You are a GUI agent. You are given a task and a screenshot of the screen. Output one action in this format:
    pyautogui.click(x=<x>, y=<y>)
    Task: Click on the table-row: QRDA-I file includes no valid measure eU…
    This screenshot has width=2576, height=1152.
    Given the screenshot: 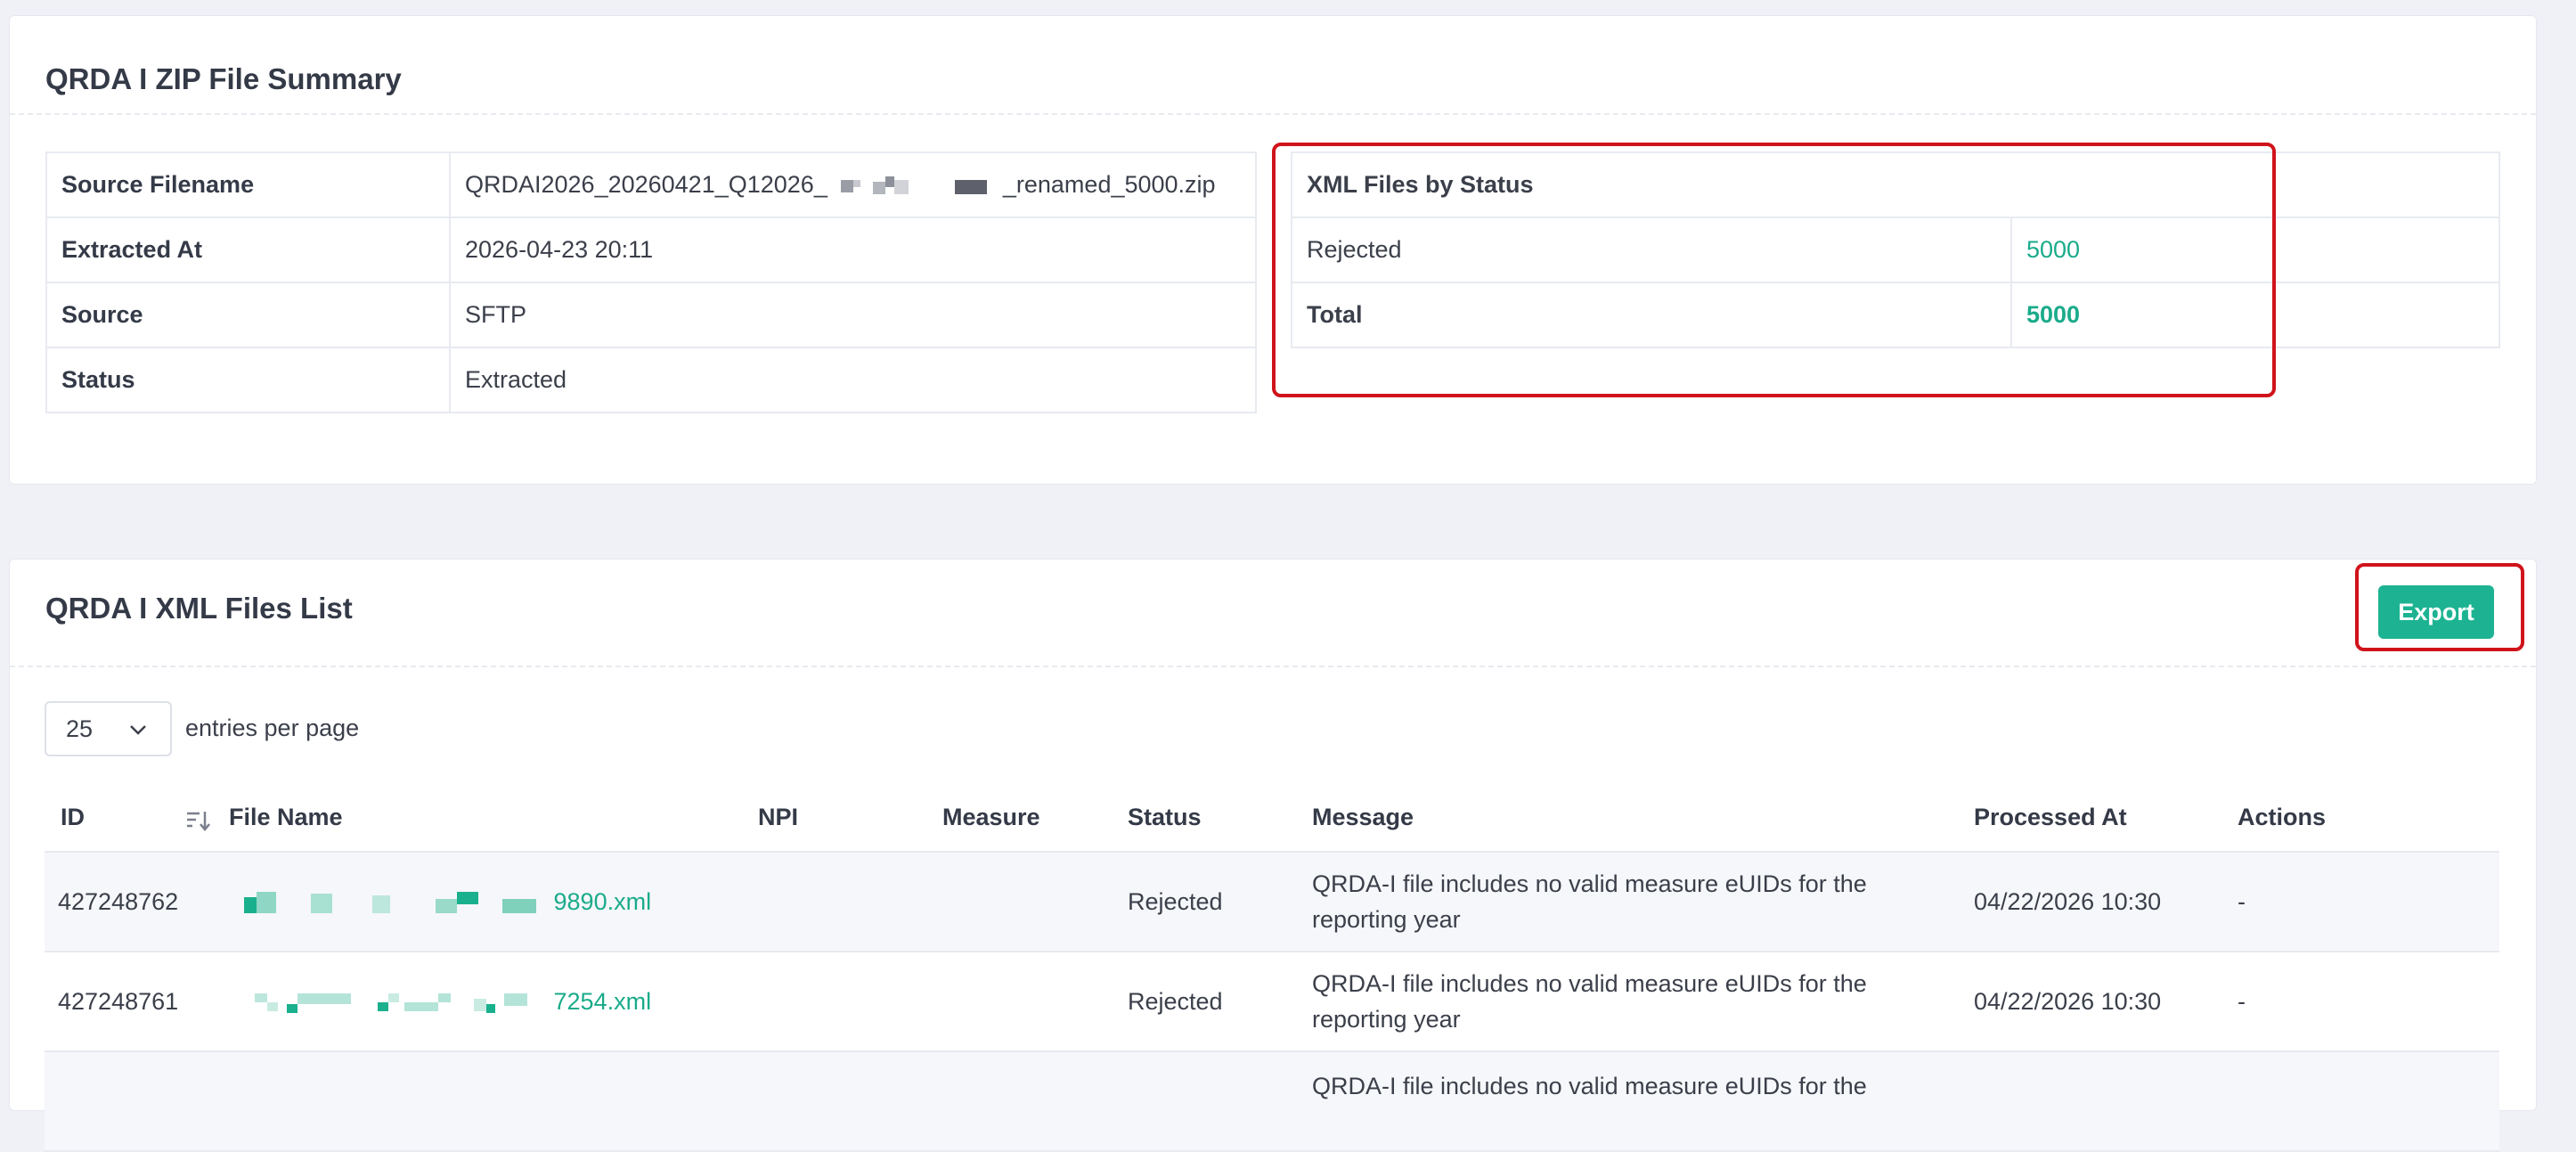 What is the action you would take?
    pyautogui.click(x=1272, y=1101)
    